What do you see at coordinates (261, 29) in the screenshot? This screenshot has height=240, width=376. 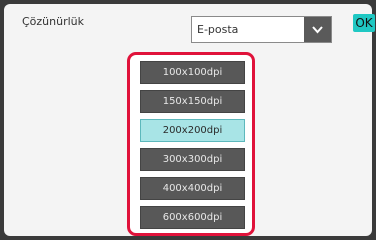 I see `format-select: E-posta` at bounding box center [261, 29].